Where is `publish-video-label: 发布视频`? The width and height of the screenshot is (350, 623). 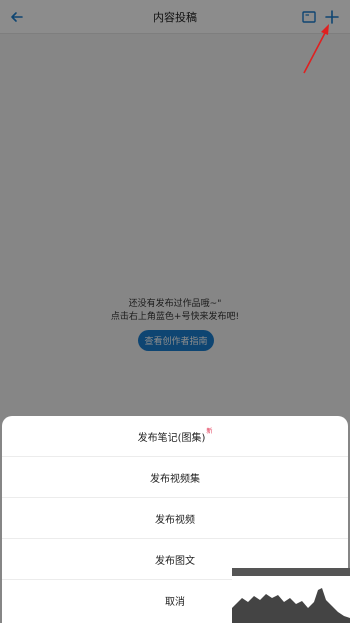
publish-video-label: 发布视频 is located at coordinates (175, 520).